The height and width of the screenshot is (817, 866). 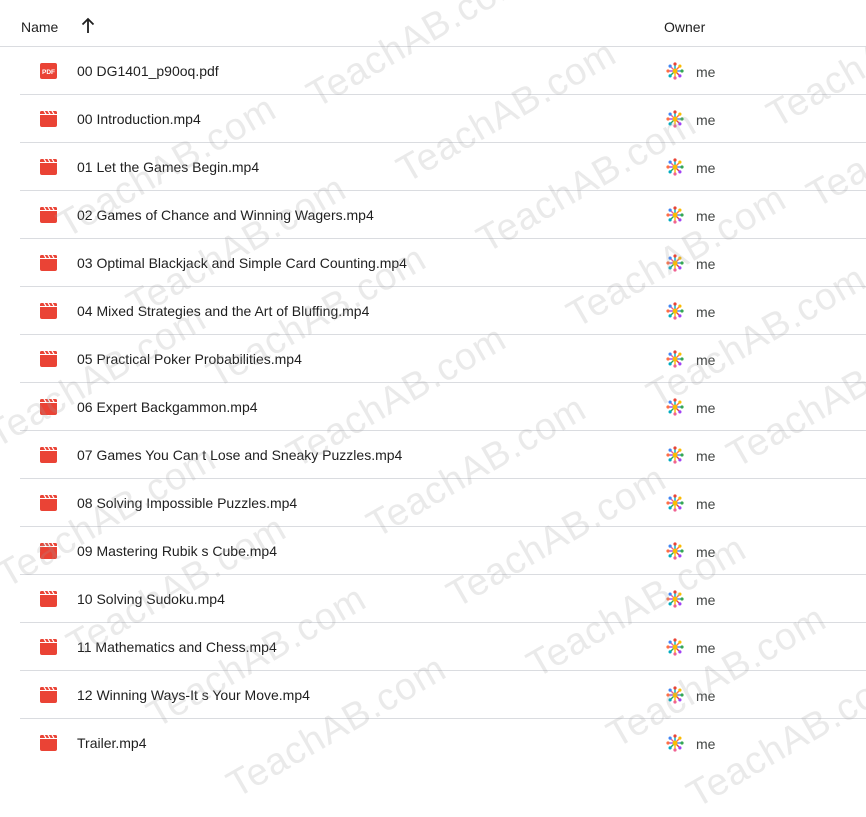 What do you see at coordinates (443, 647) in the screenshot?
I see `file-row: 11 Mathematics and Chess.mp4 me` at bounding box center [443, 647].